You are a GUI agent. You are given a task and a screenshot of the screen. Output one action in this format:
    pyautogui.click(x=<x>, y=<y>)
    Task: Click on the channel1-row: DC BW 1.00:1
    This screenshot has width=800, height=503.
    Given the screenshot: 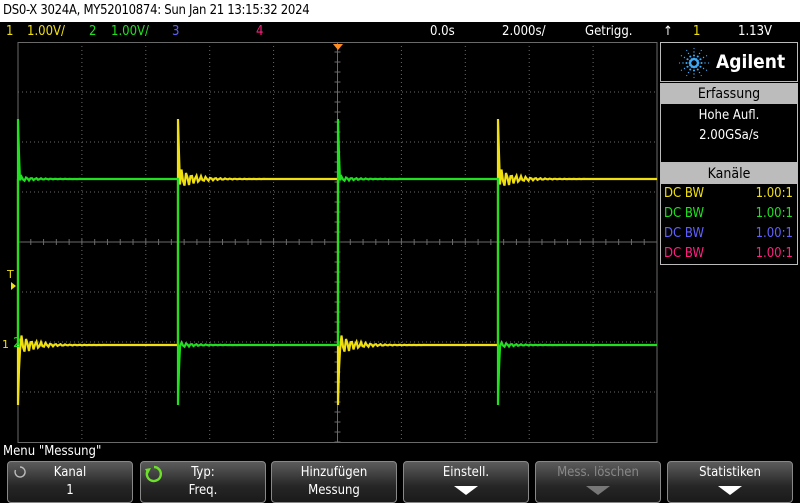 What is the action you would take?
    pyautogui.click(x=728, y=193)
    